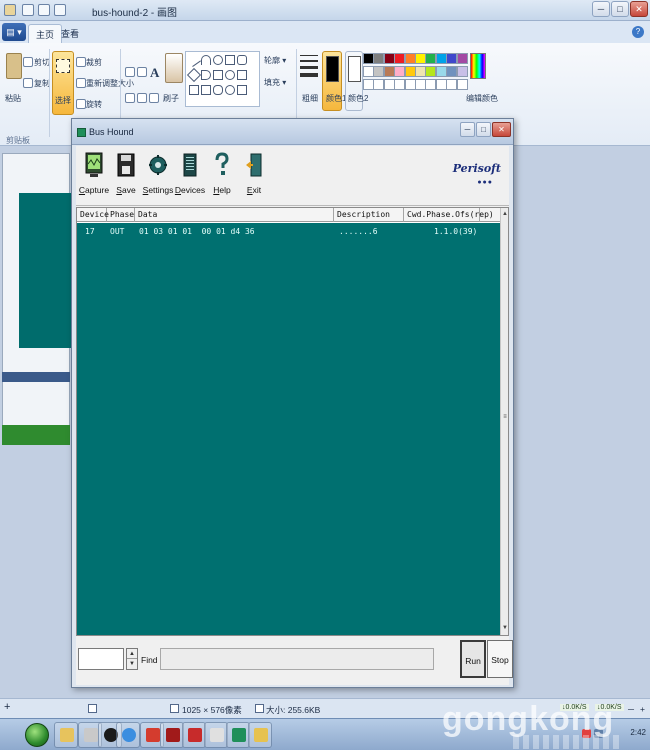  Describe the element at coordinates (478, 66) in the screenshot. I see `edit-colors-icon` at that location.